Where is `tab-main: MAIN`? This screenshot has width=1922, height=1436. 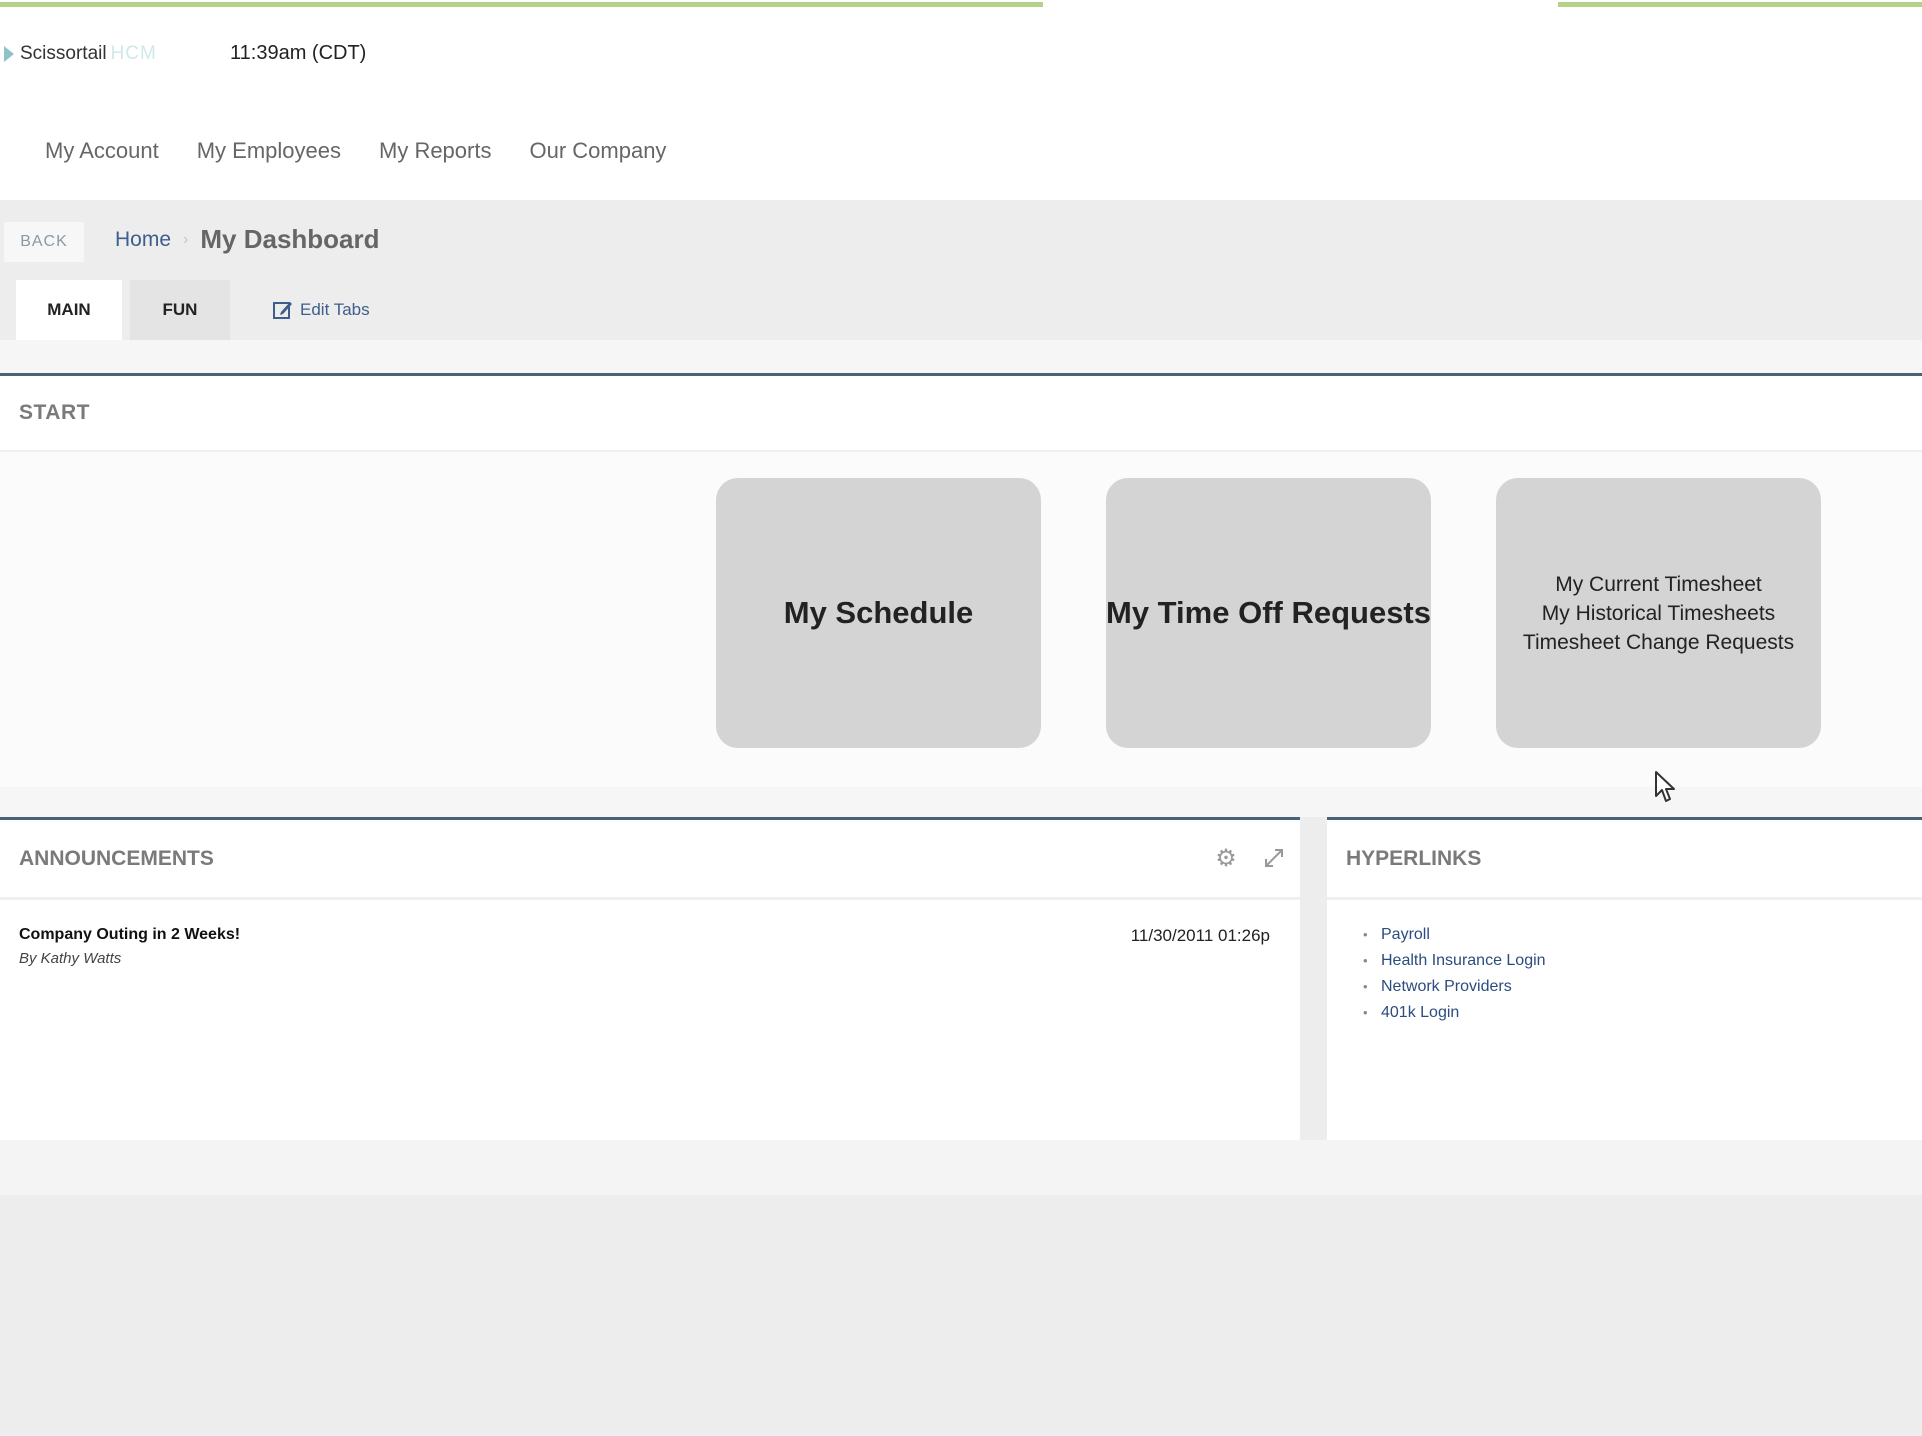
tab-main: MAIN is located at coordinates (69, 310).